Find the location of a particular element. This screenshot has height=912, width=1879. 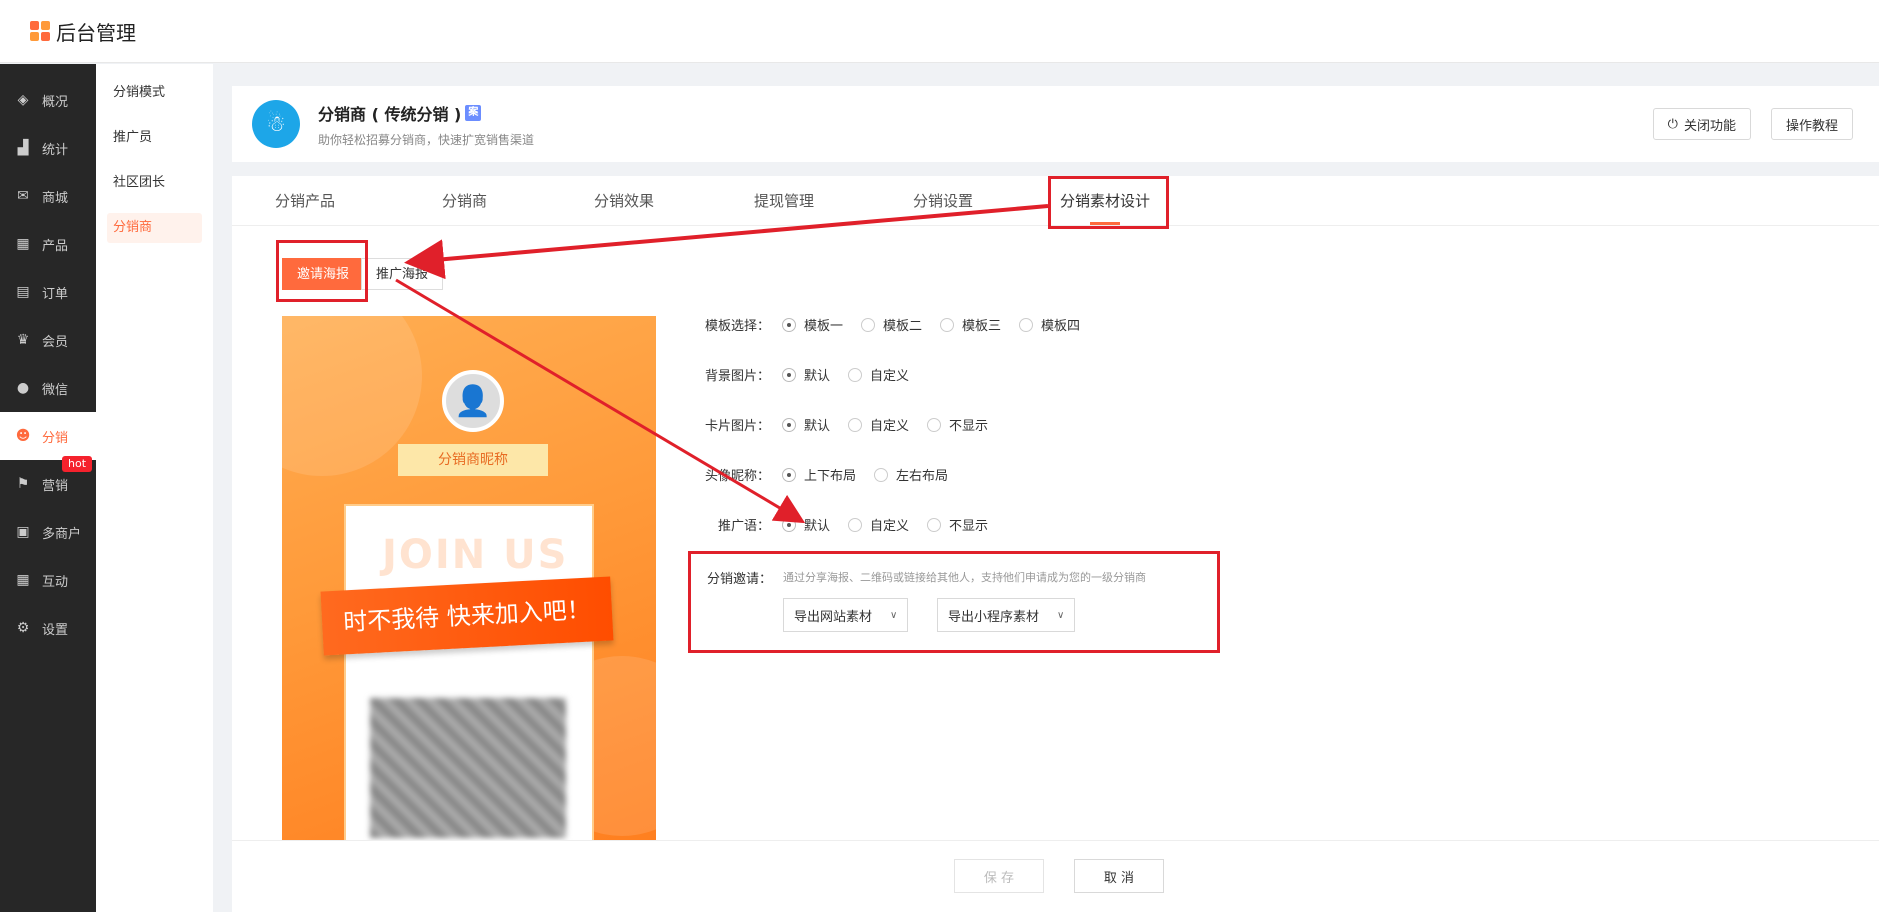

wechat-icon: ● is located at coordinates (23, 388).